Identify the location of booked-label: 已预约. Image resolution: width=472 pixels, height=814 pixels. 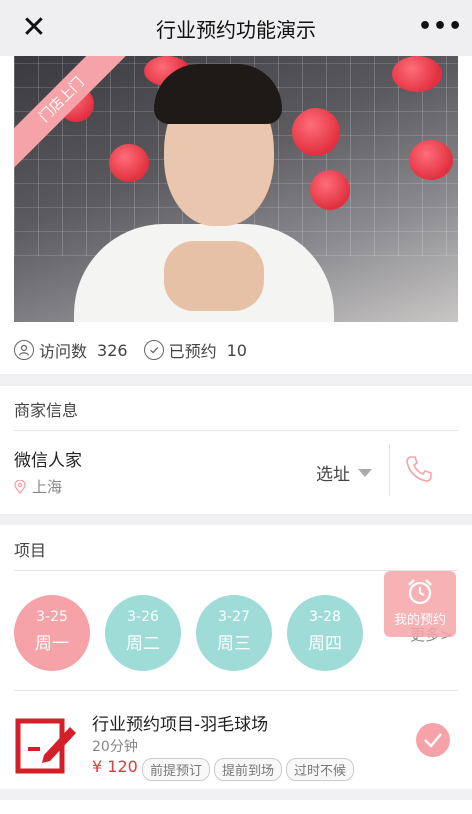
(192, 351).